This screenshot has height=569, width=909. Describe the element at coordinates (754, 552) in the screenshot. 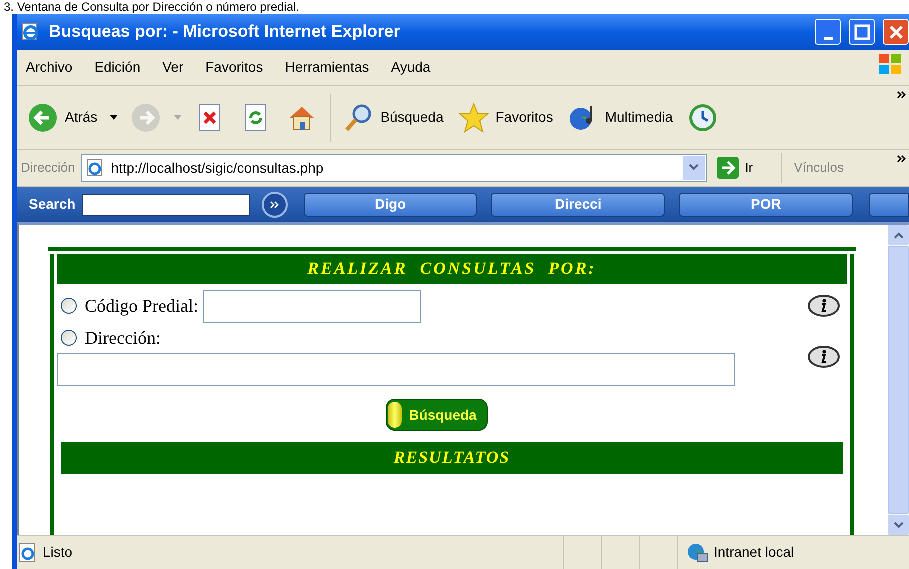

I see `zone-text: Intranet local` at that location.